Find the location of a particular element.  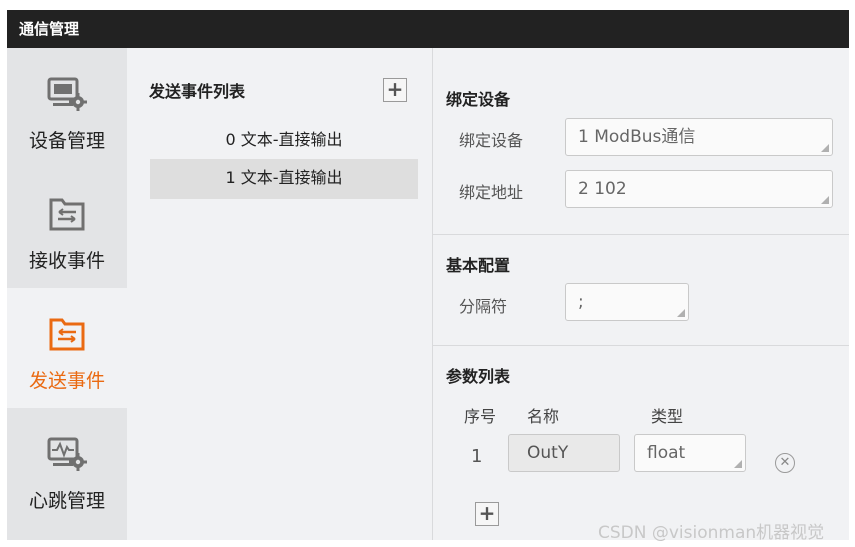

list-item-selected: 1 文本-直接输出 is located at coordinates (284, 179).